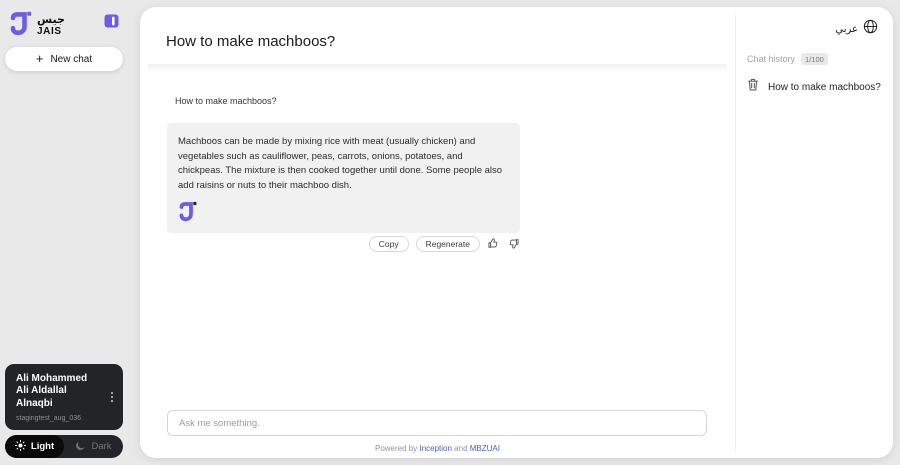 The height and width of the screenshot is (465, 900). I want to click on jais-logo: جيس JAIS, so click(37, 26).